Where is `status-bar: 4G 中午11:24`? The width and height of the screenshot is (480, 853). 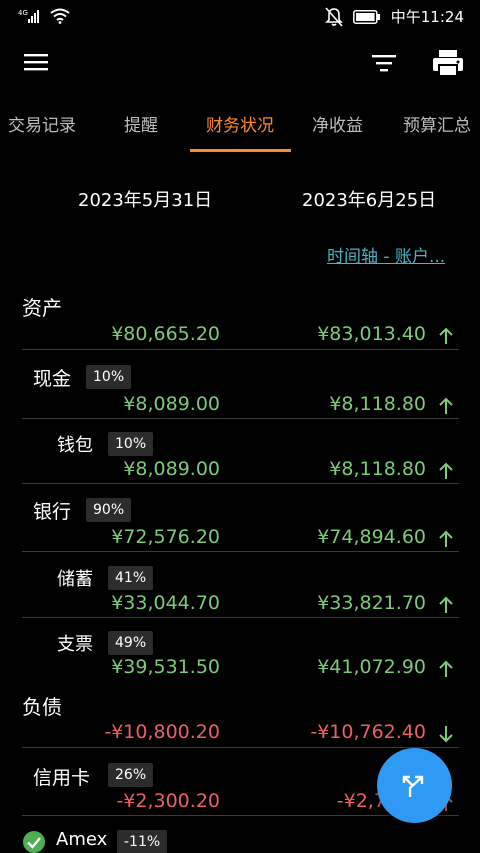
status-bar: 4G 中午11:24 is located at coordinates (240, 17).